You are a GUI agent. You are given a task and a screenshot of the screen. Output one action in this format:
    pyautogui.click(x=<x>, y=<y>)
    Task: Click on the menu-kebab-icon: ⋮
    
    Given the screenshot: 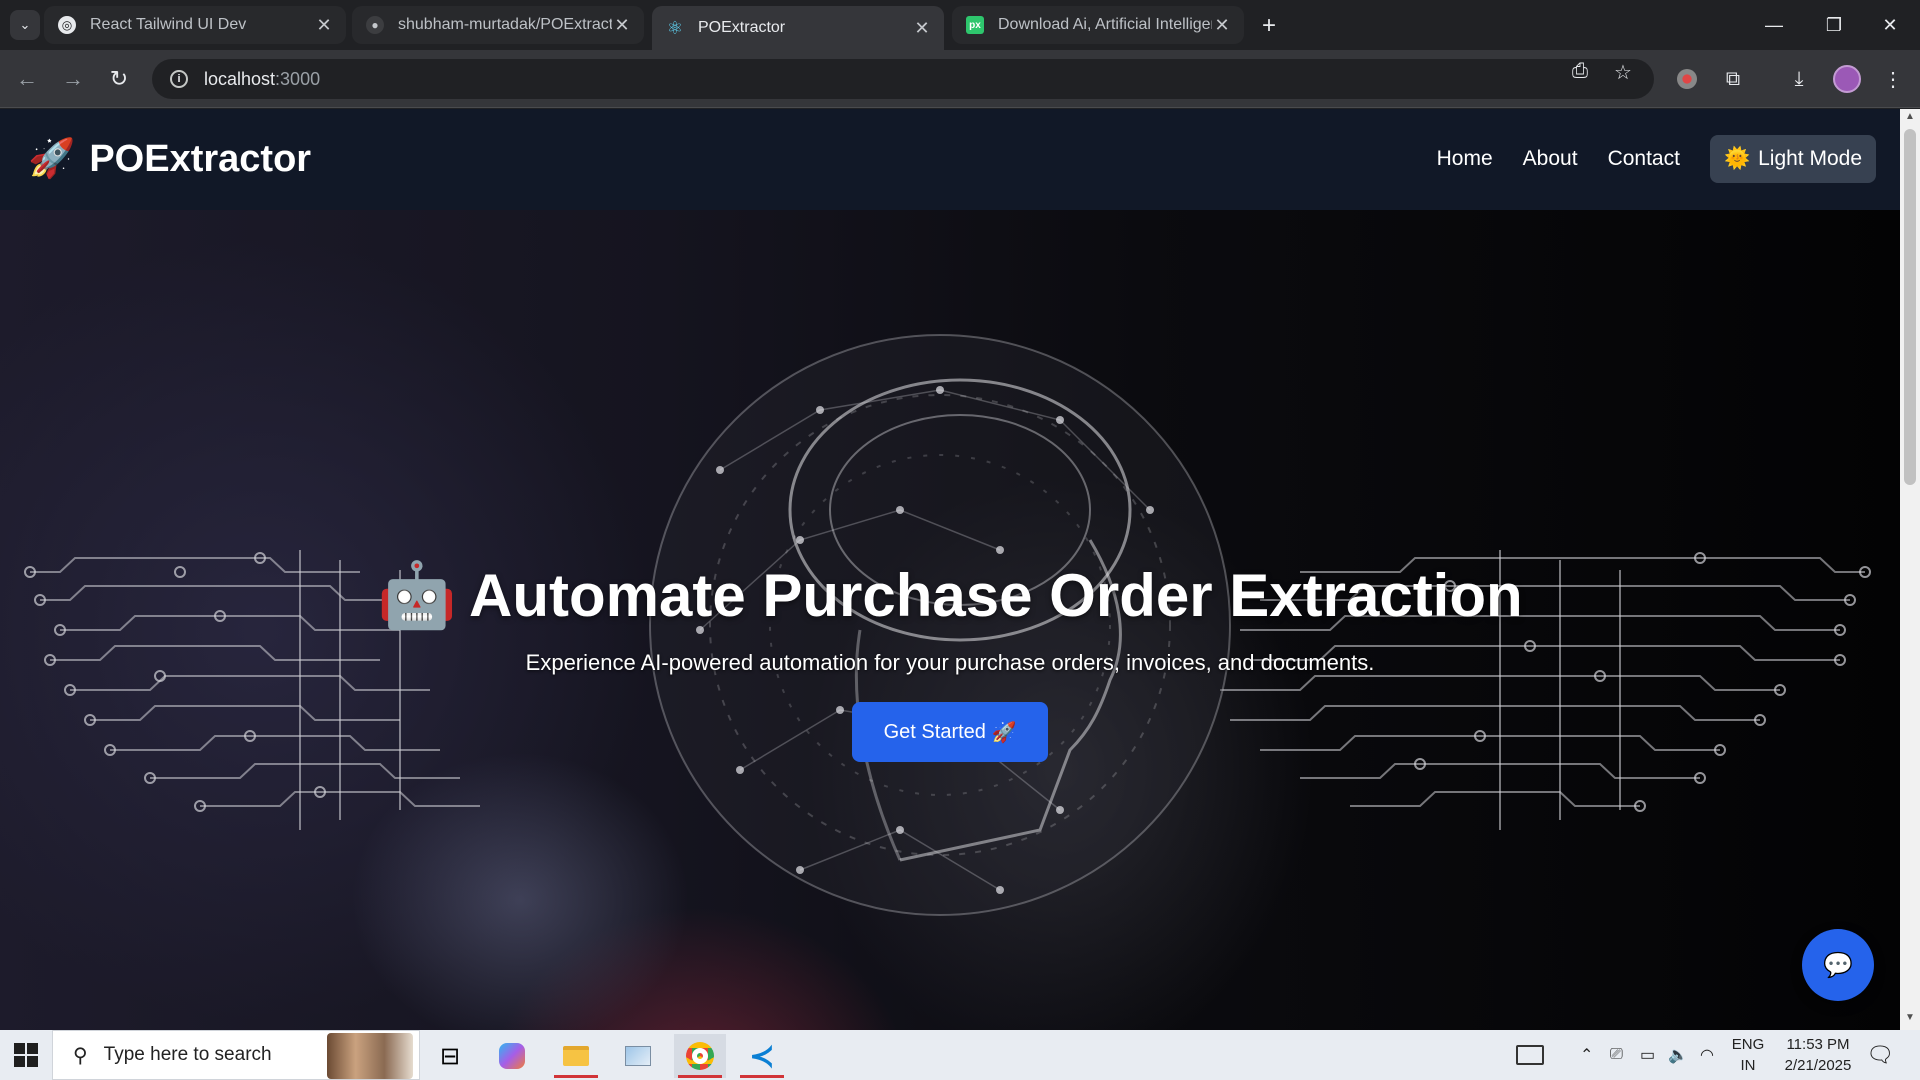 What is the action you would take?
    pyautogui.click(x=1893, y=79)
    